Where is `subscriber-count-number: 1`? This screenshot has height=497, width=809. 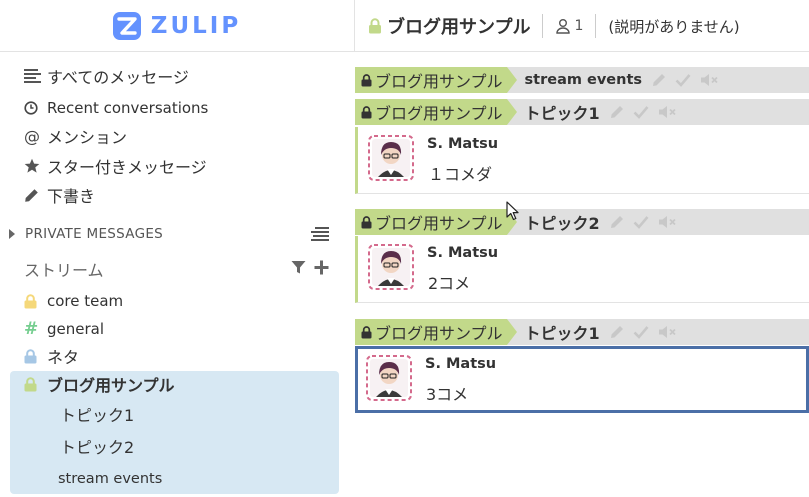
subscriber-count-number: 1 is located at coordinates (579, 26).